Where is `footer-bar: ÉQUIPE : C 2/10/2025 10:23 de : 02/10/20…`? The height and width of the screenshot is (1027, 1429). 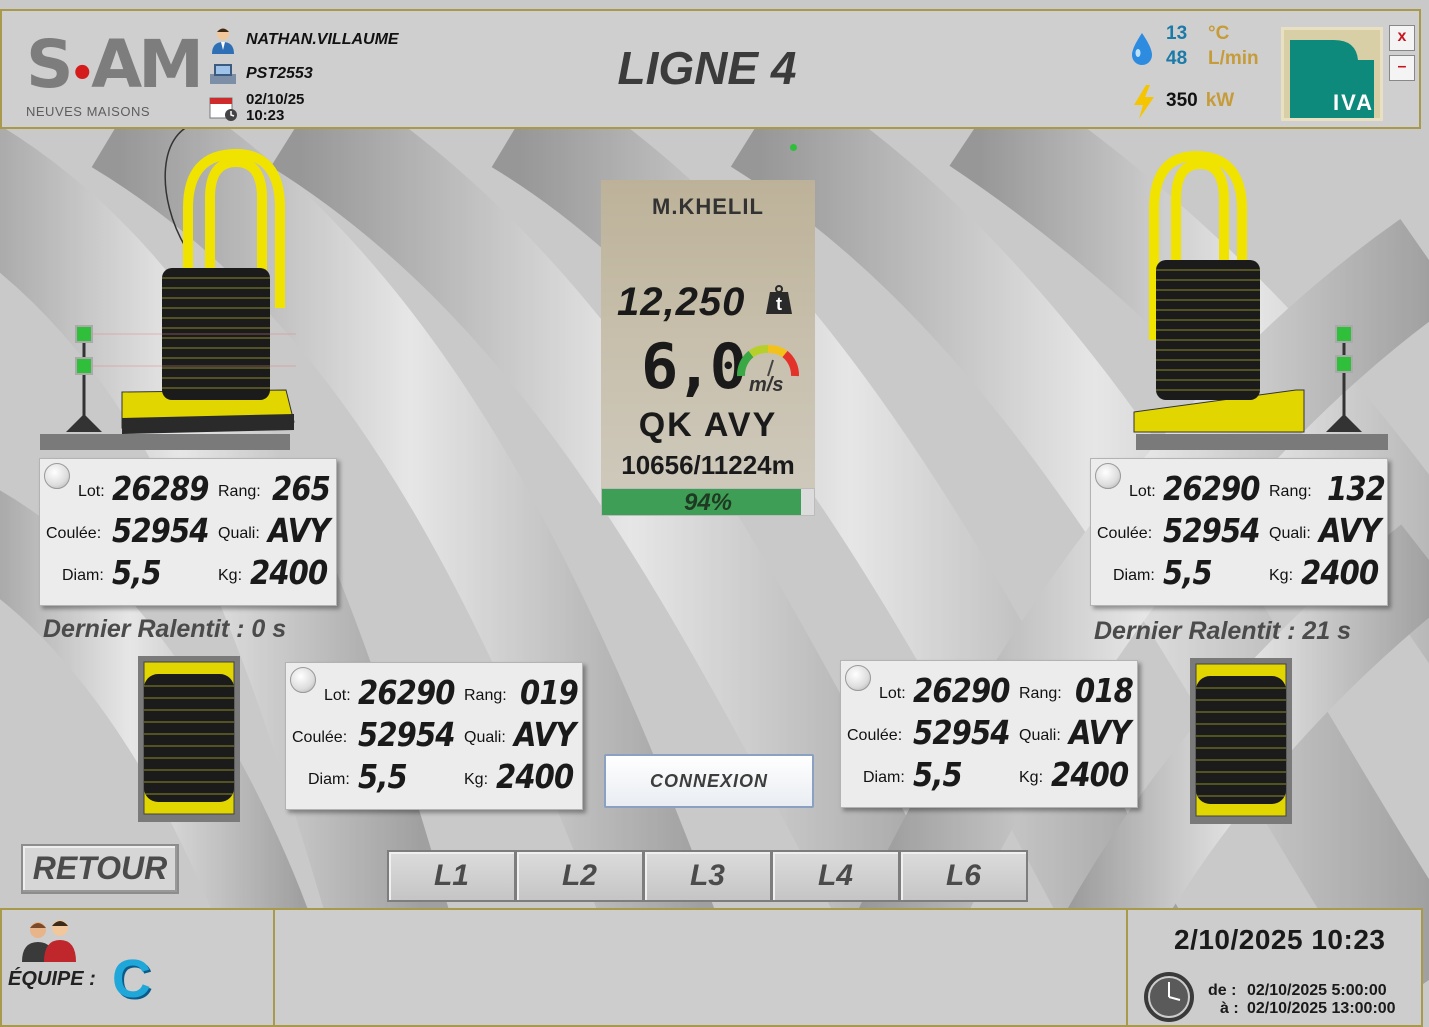
footer-bar: ÉQUIPE : C 2/10/2025 10:23 de : 02/10/20… is located at coordinates (711, 967).